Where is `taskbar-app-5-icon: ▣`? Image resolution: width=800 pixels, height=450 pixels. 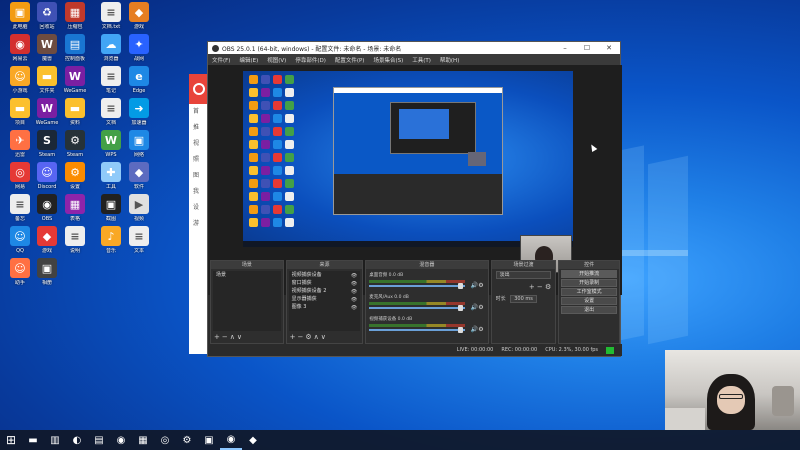
taskbar-app-5-icon: ▣ is located at coordinates (209, 440).